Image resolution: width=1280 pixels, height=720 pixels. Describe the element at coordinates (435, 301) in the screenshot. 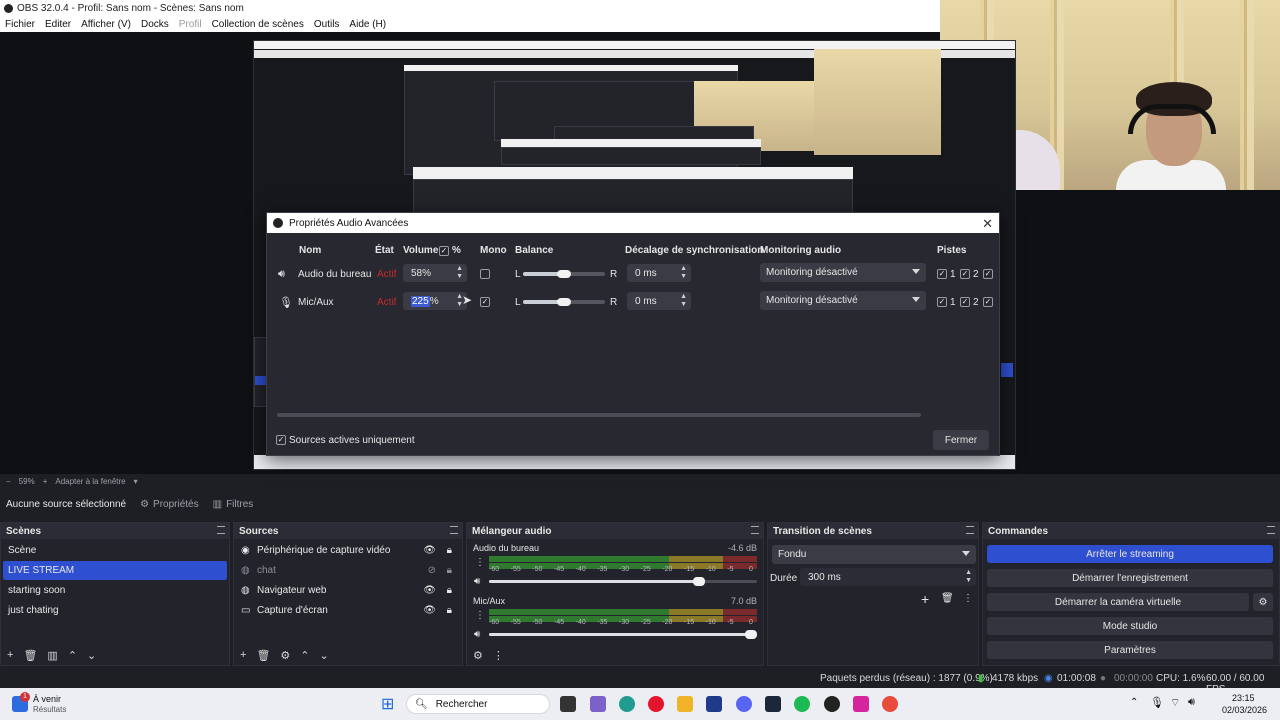

I see `volume-spinbox-mic-aux: 225% ▲ ▼` at that location.